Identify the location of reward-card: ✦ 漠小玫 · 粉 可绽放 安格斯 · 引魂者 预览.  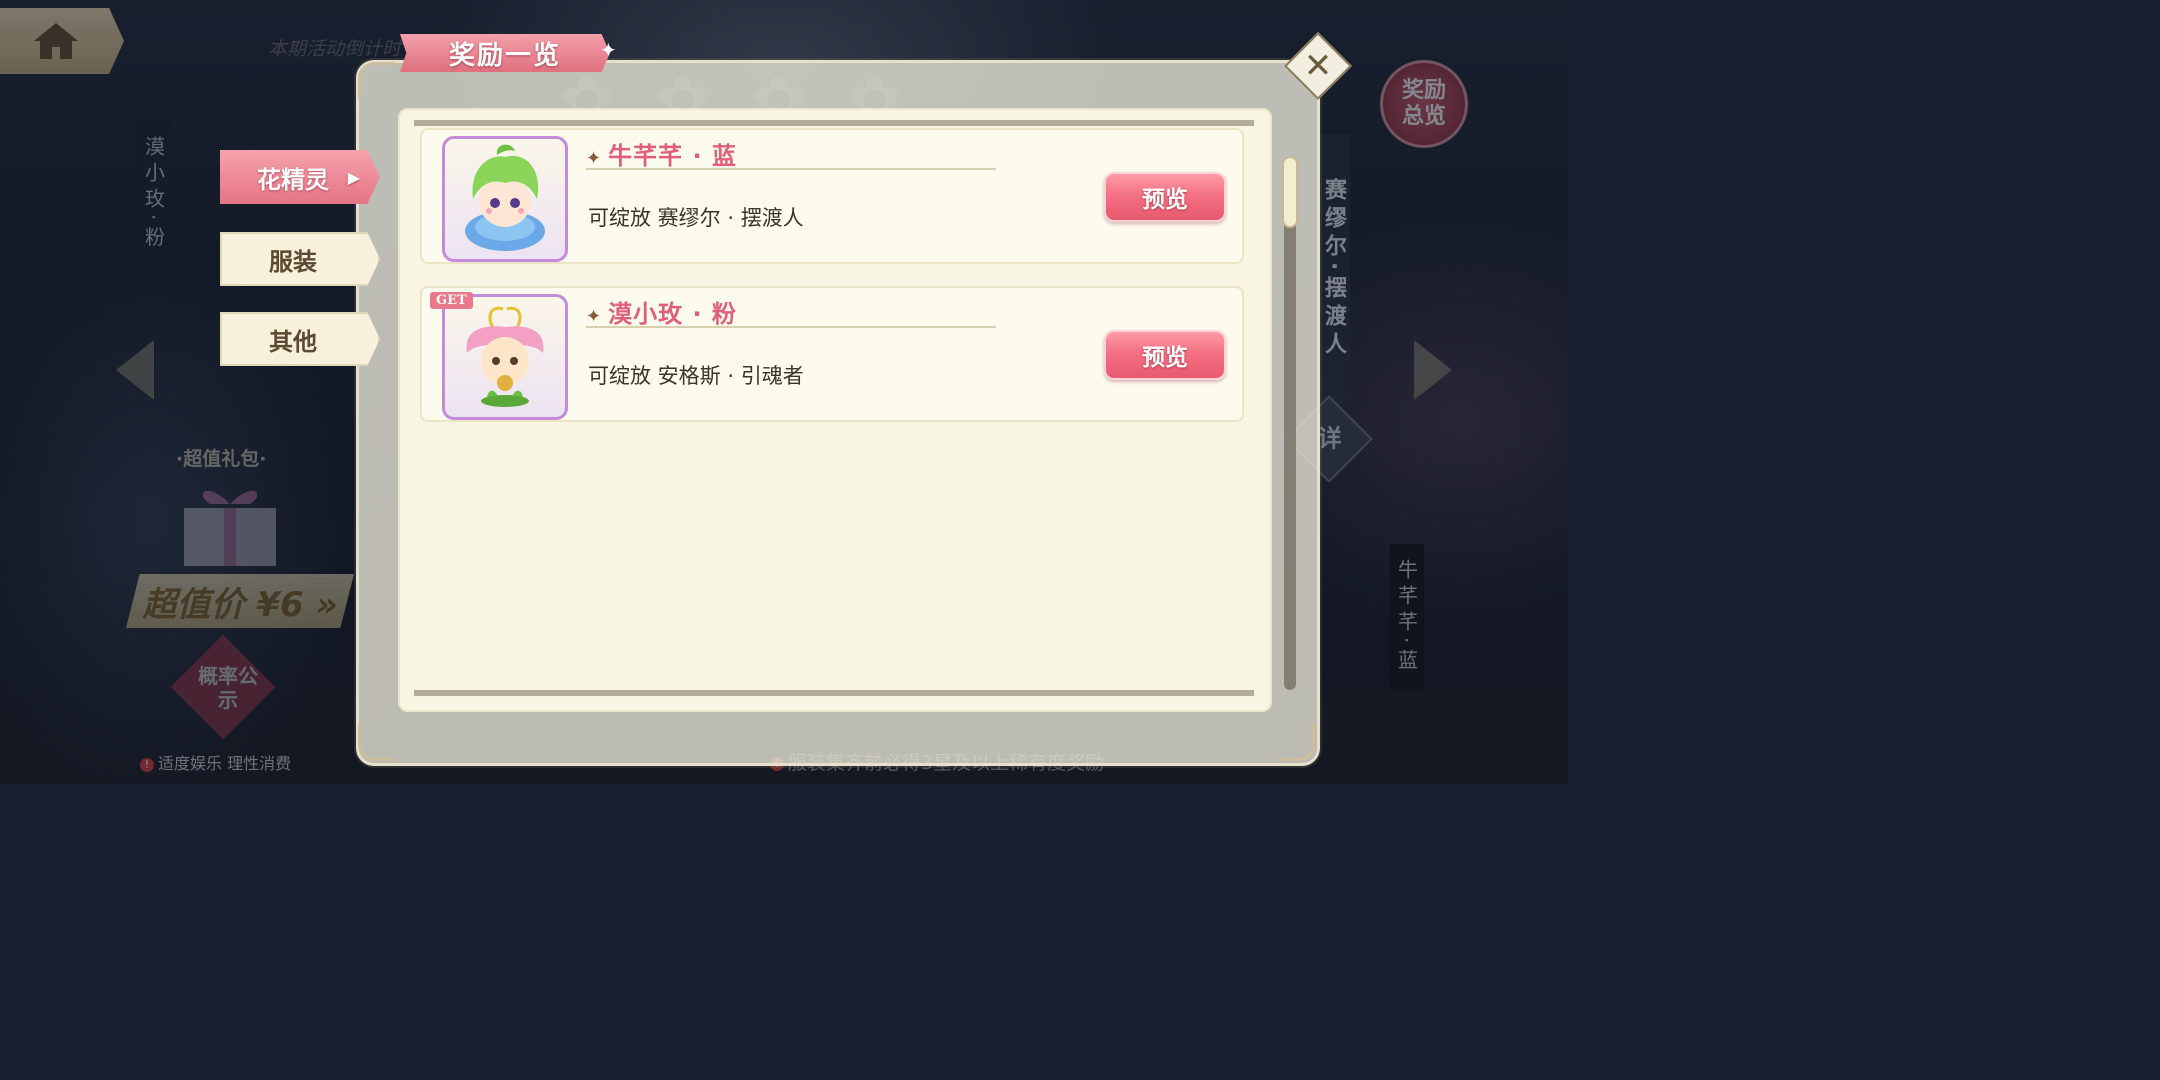
(832, 354).